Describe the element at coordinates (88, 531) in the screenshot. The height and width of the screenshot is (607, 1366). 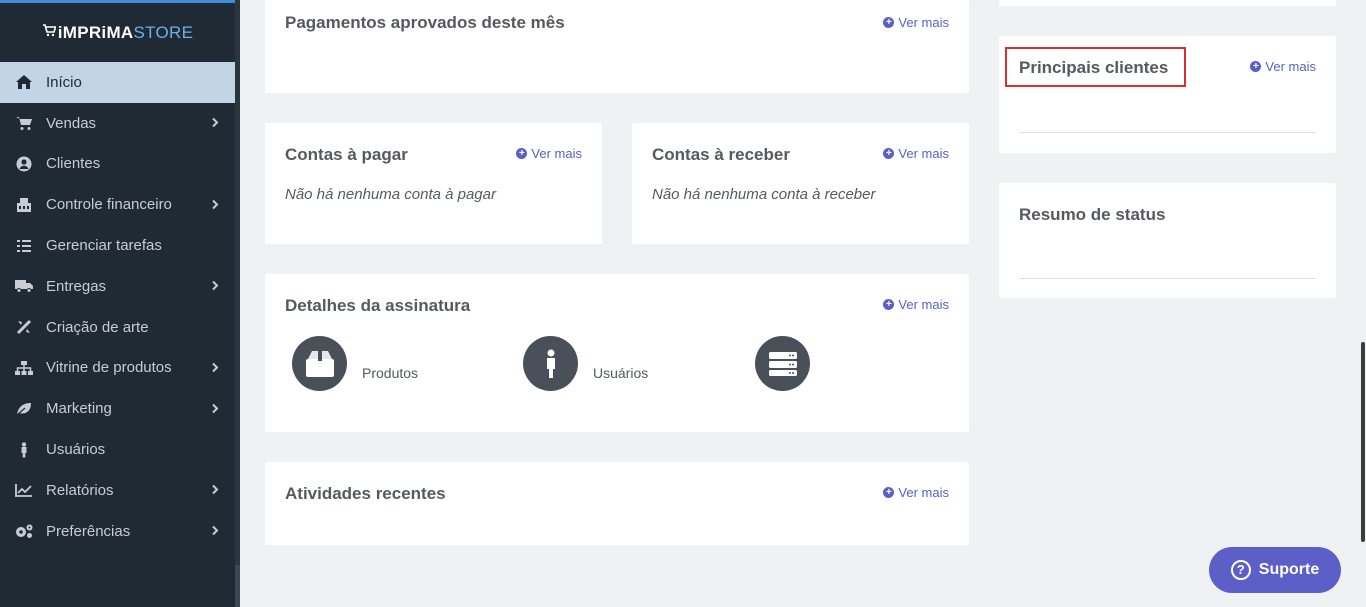
I see `sidebar-item-label: Preferências` at that location.